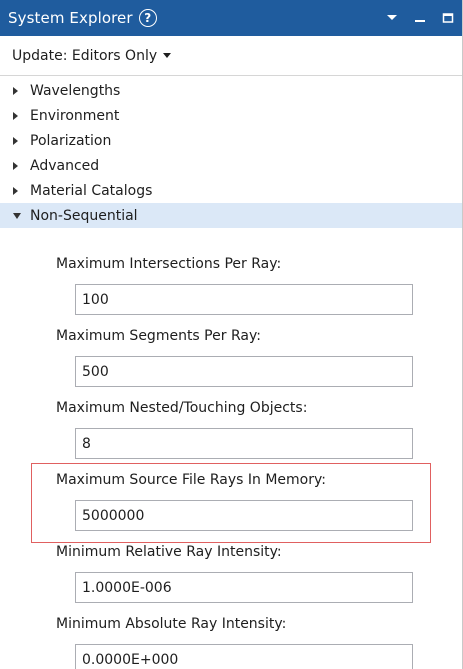  Describe the element at coordinates (231, 90) in the screenshot. I see `tree-item-wavelengths: Wavelengths` at that location.